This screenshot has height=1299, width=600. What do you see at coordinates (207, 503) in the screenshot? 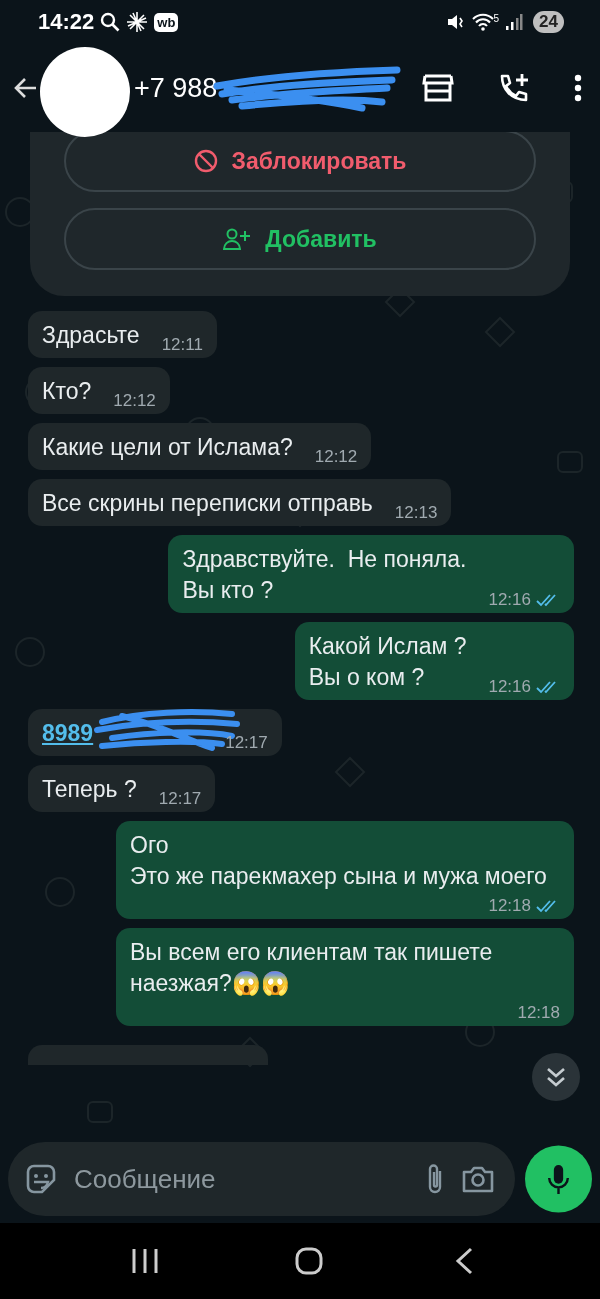
I see `message-text: Все скрины переписки отправь` at bounding box center [207, 503].